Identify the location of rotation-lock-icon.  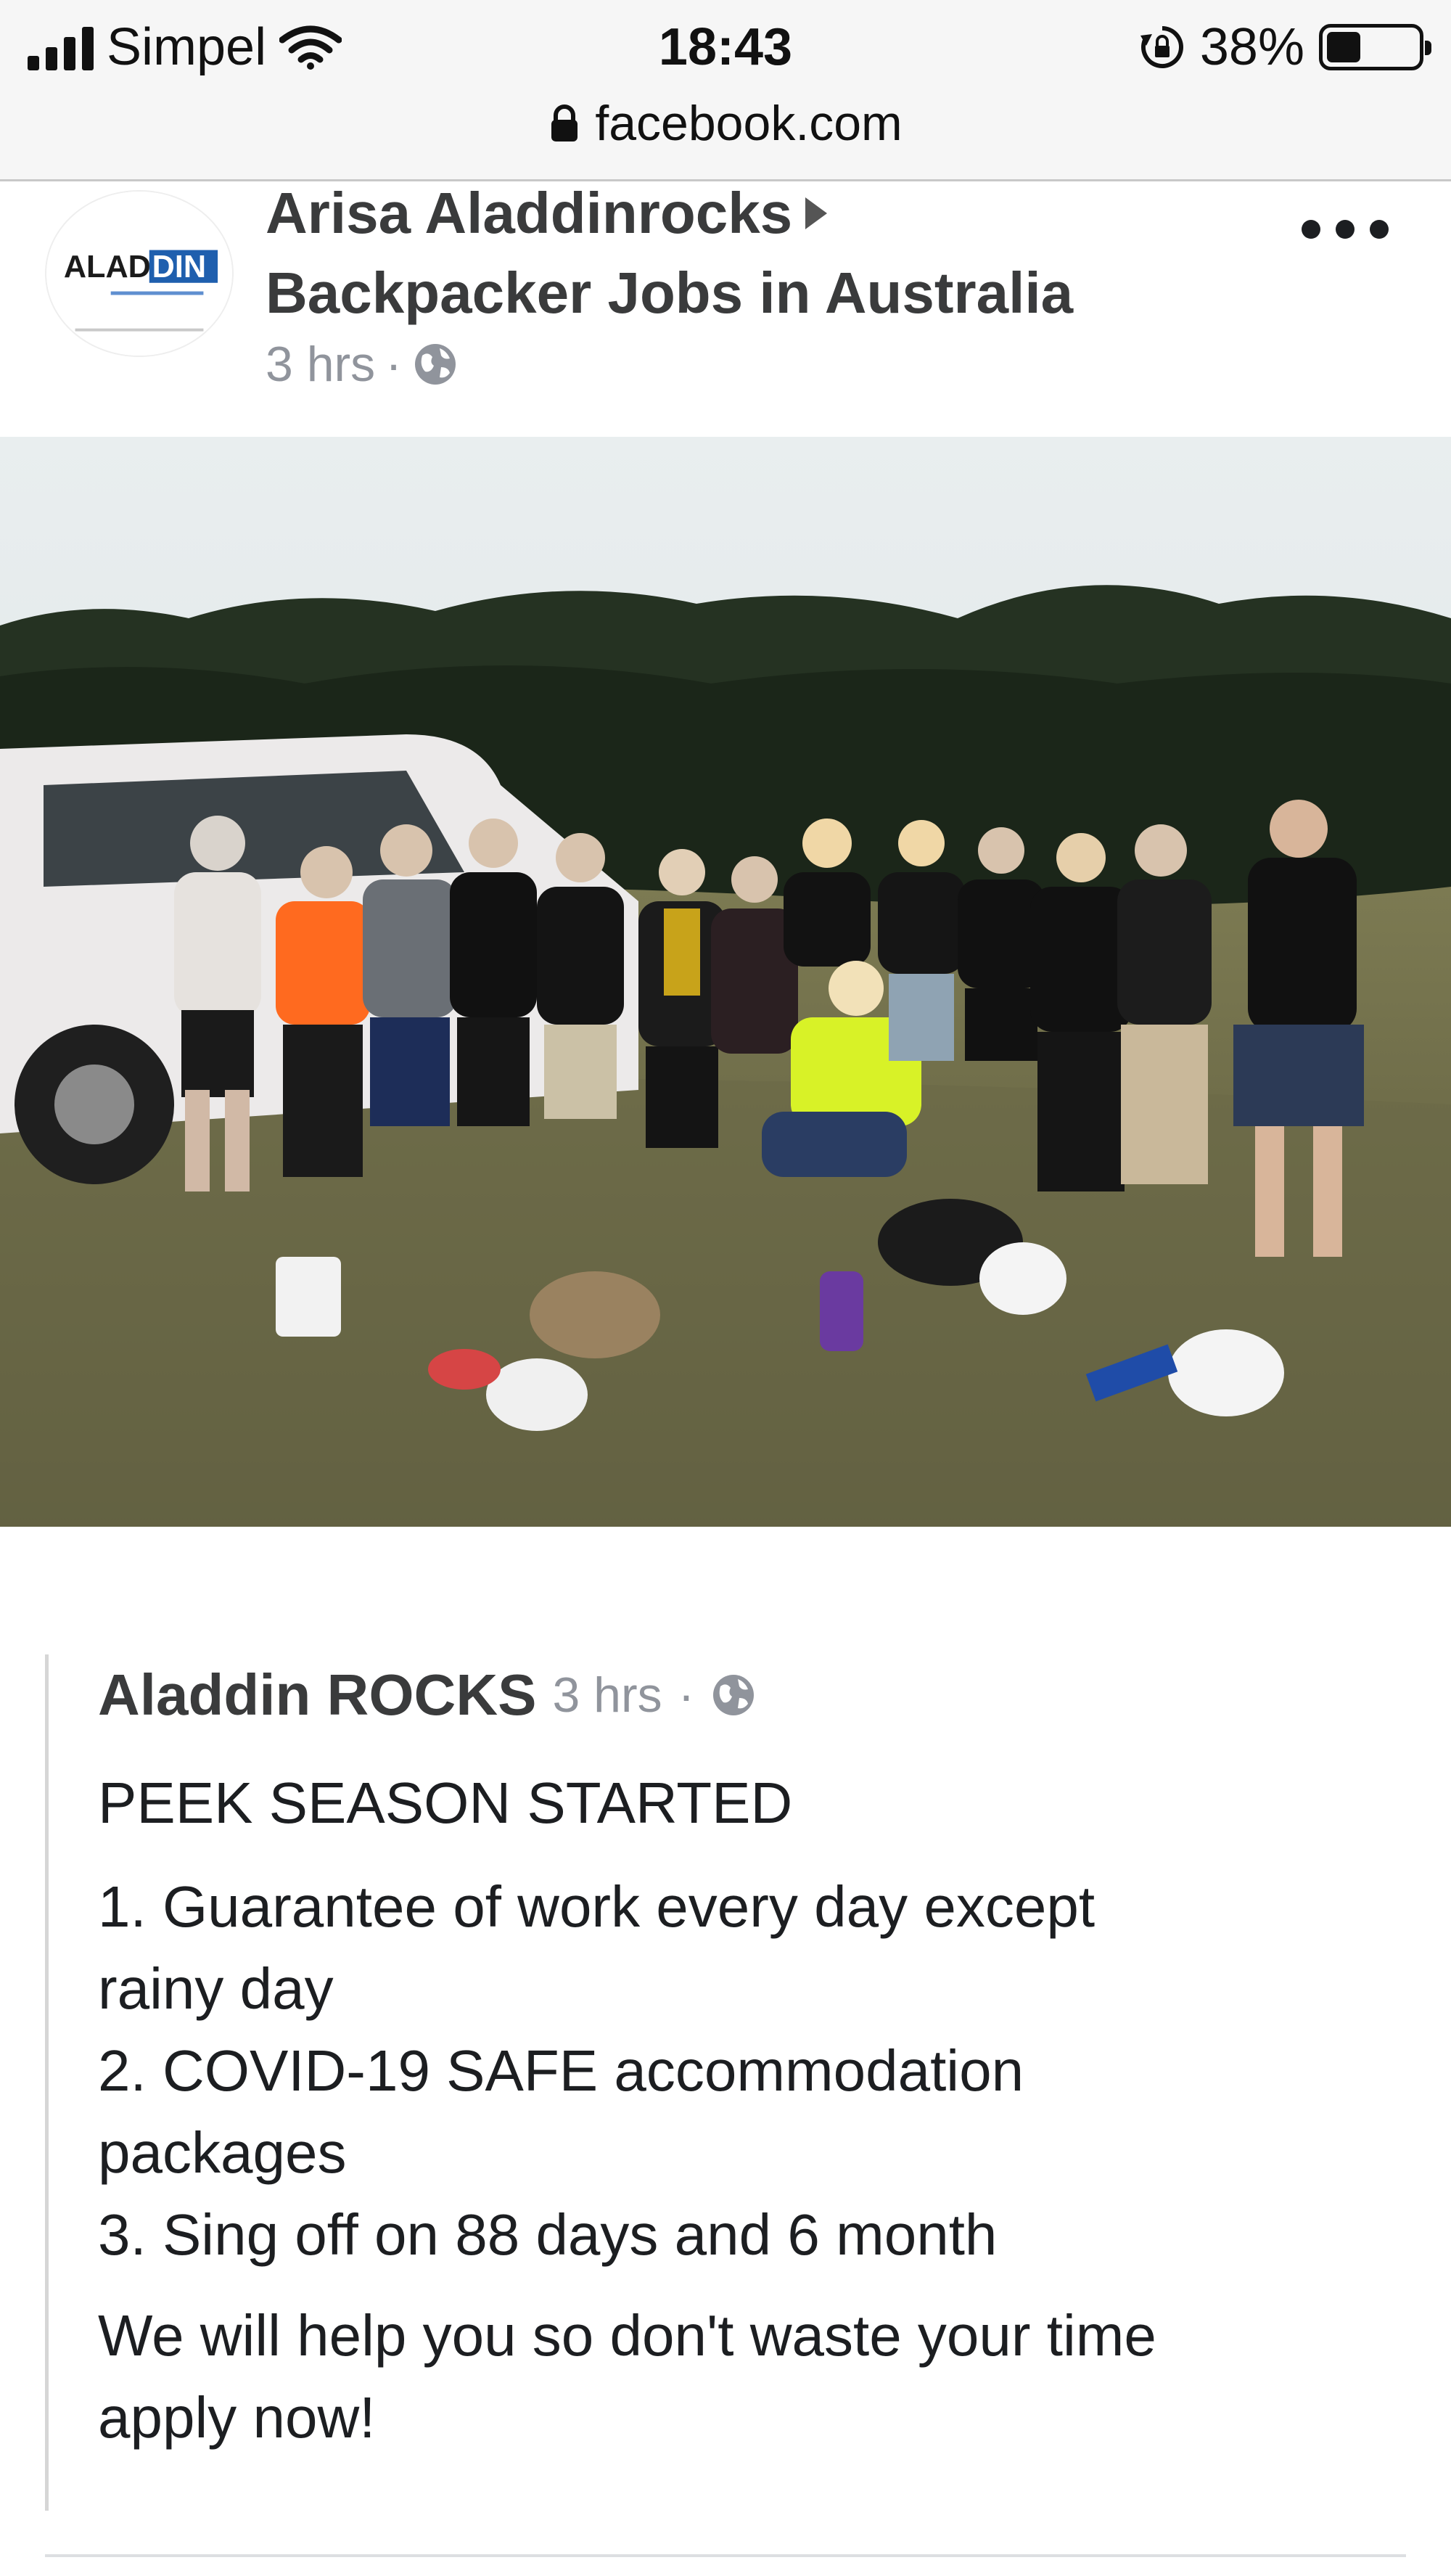
(1161, 47).